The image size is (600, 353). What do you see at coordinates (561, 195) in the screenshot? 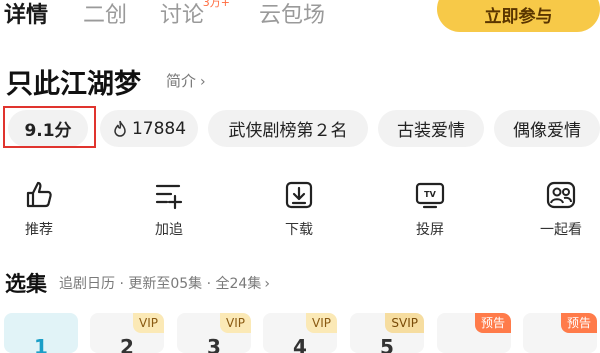
I see `watch-together-icon` at bounding box center [561, 195].